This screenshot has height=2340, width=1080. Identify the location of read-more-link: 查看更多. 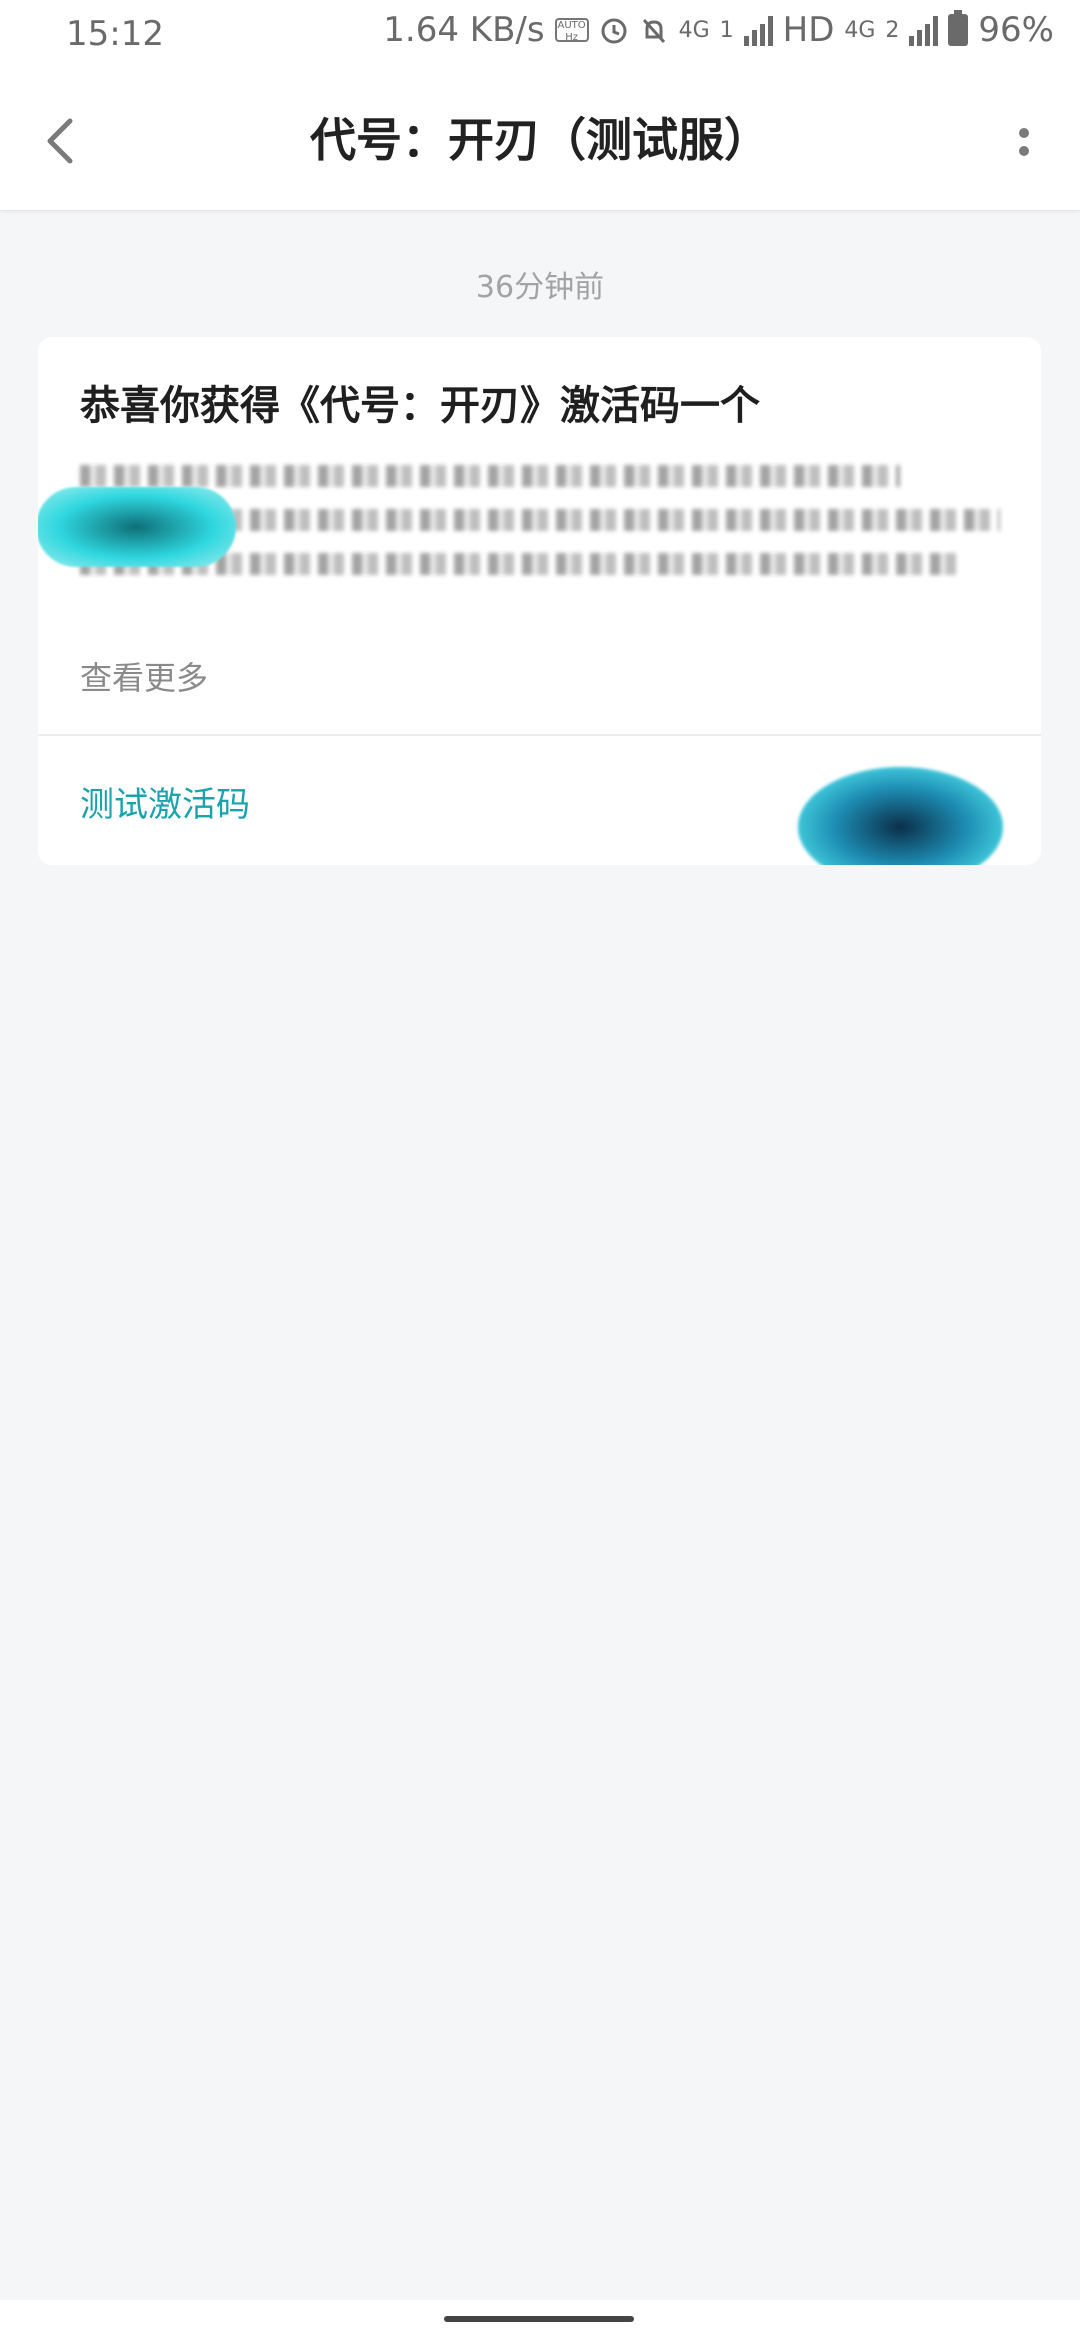
(144, 676).